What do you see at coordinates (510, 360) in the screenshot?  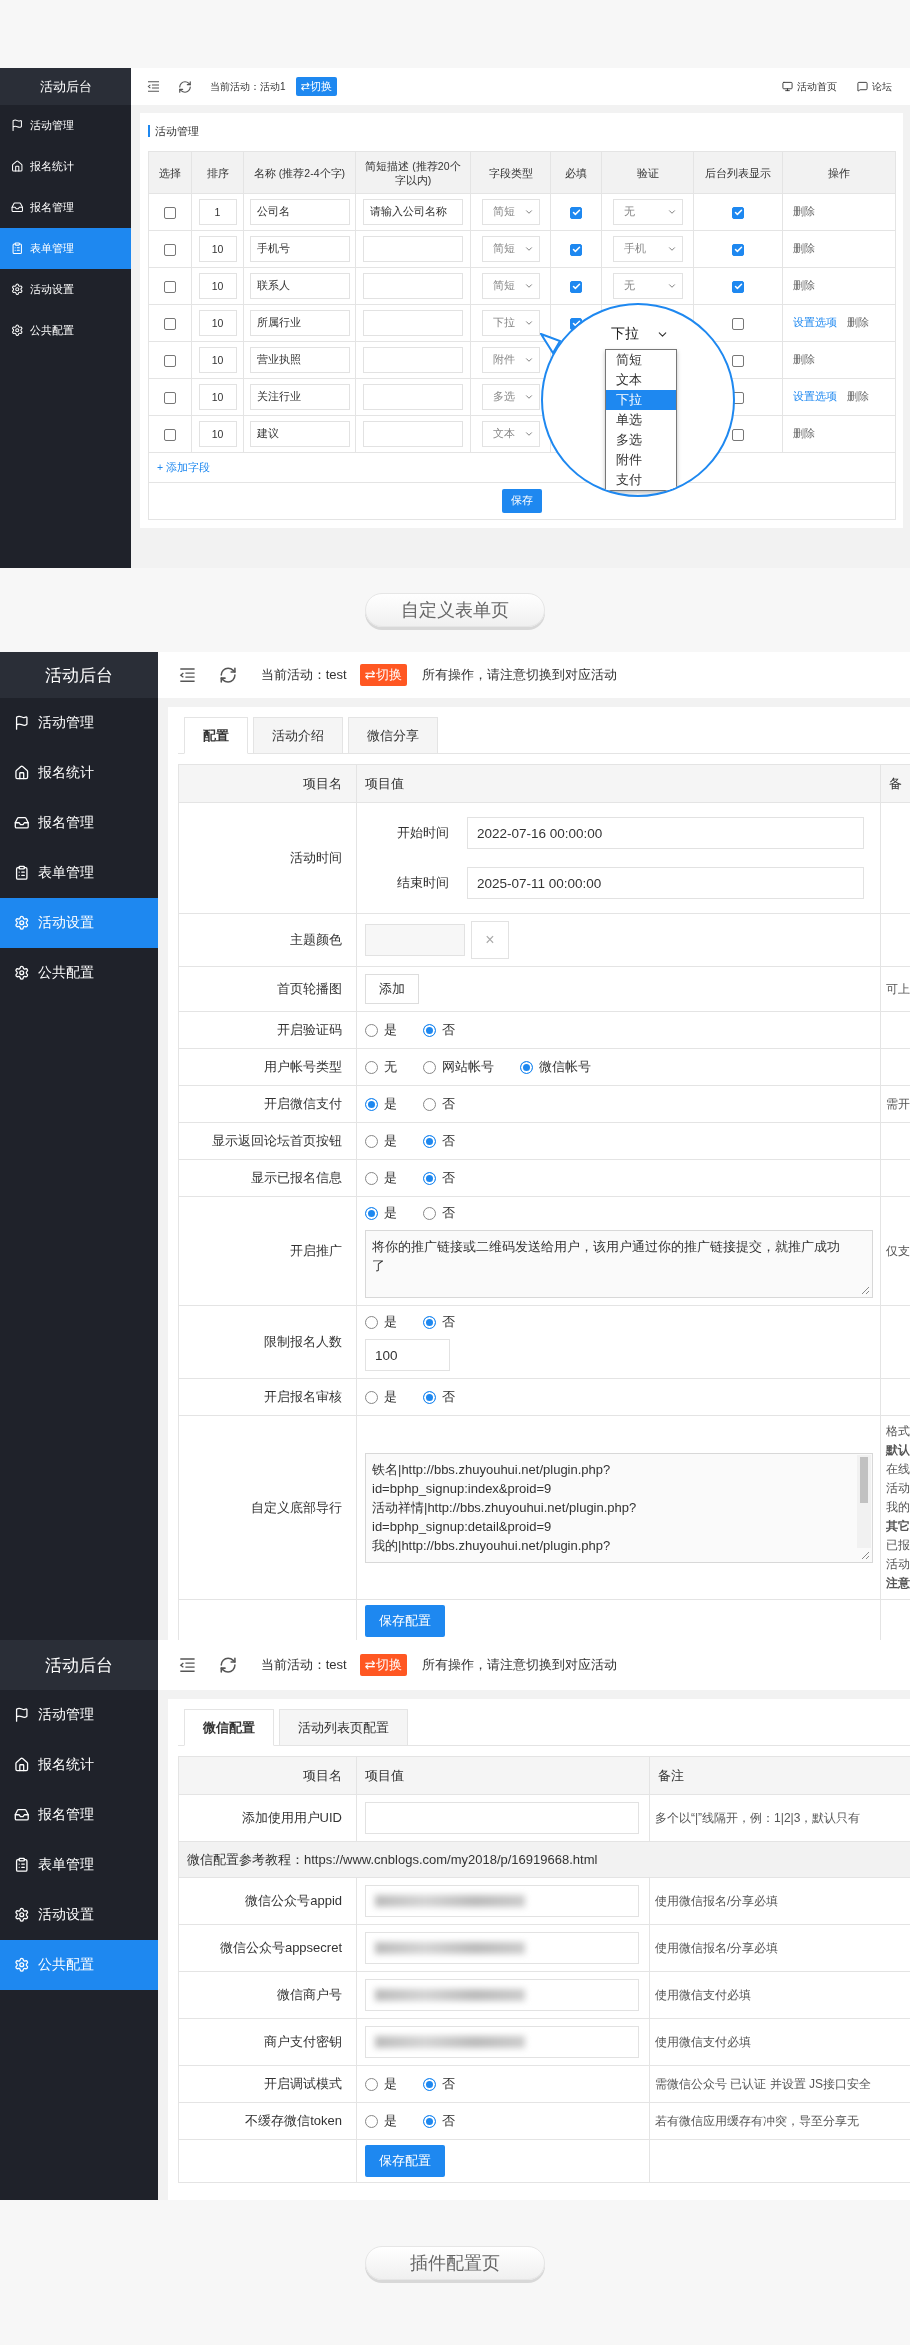 I see `field-type-select: 附件` at bounding box center [510, 360].